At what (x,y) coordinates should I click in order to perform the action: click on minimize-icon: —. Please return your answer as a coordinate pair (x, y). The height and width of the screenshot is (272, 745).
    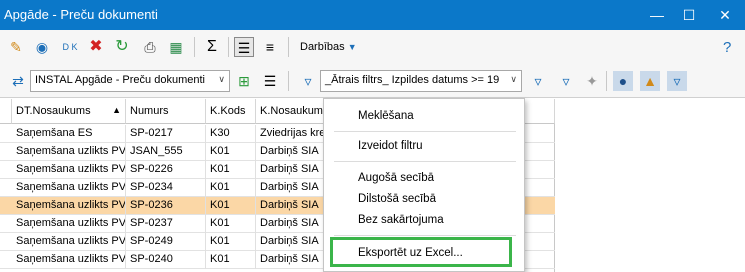
    Looking at the image, I should click on (657, 15).